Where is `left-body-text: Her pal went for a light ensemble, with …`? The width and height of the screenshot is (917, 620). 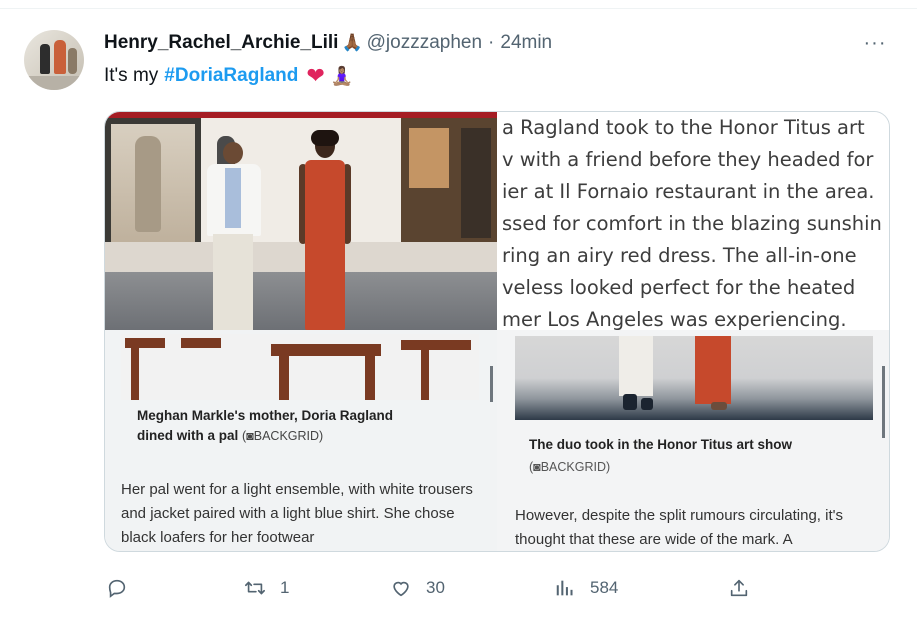 left-body-text: Her pal went for a light ensemble, with … is located at coordinates (297, 513).